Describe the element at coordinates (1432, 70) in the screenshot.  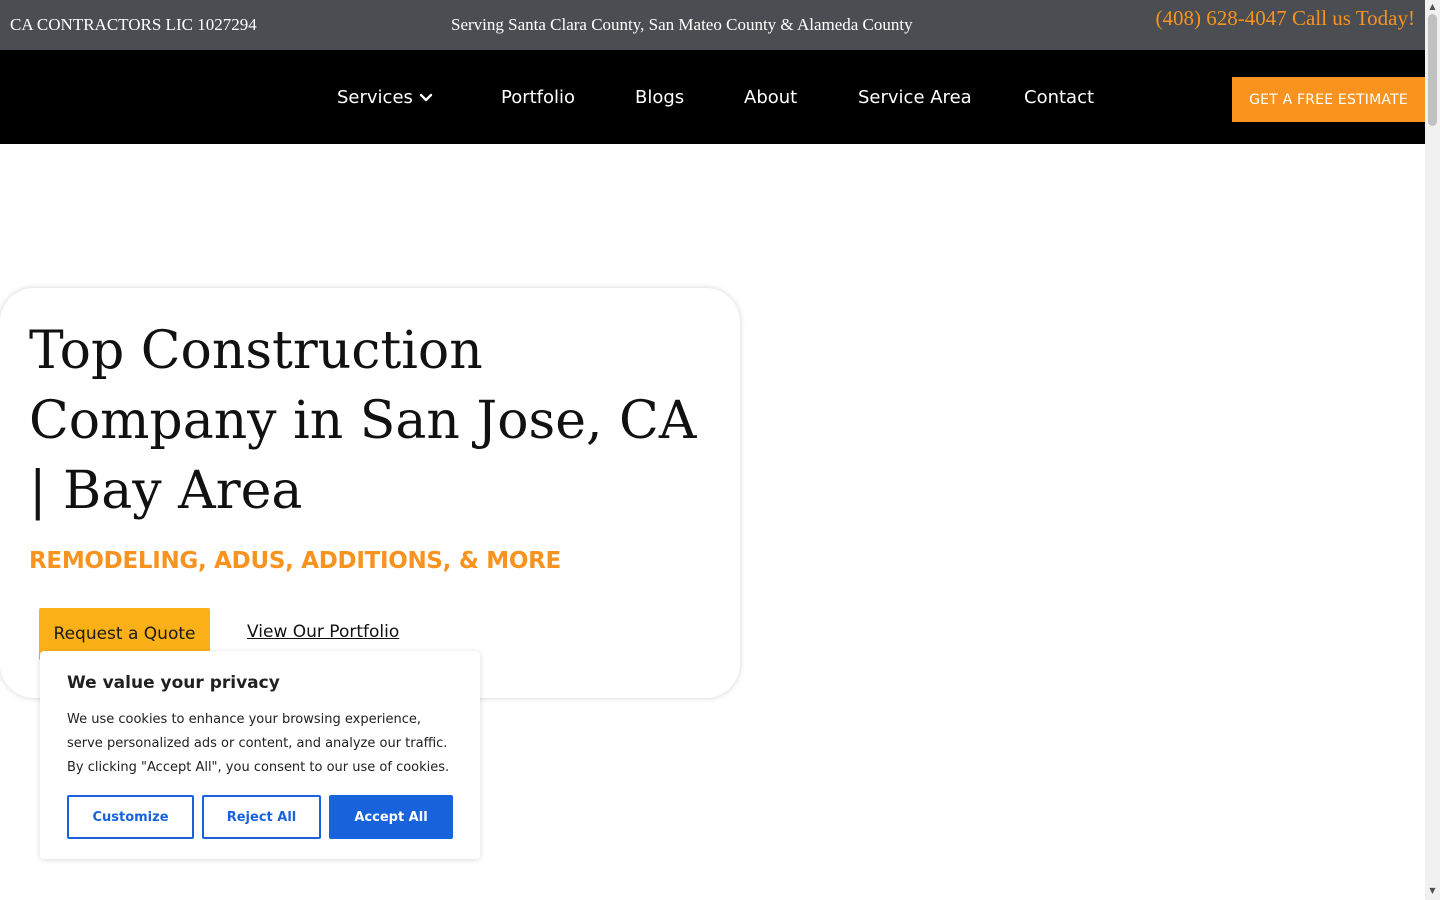
I see `scrollbar-thumb` at that location.